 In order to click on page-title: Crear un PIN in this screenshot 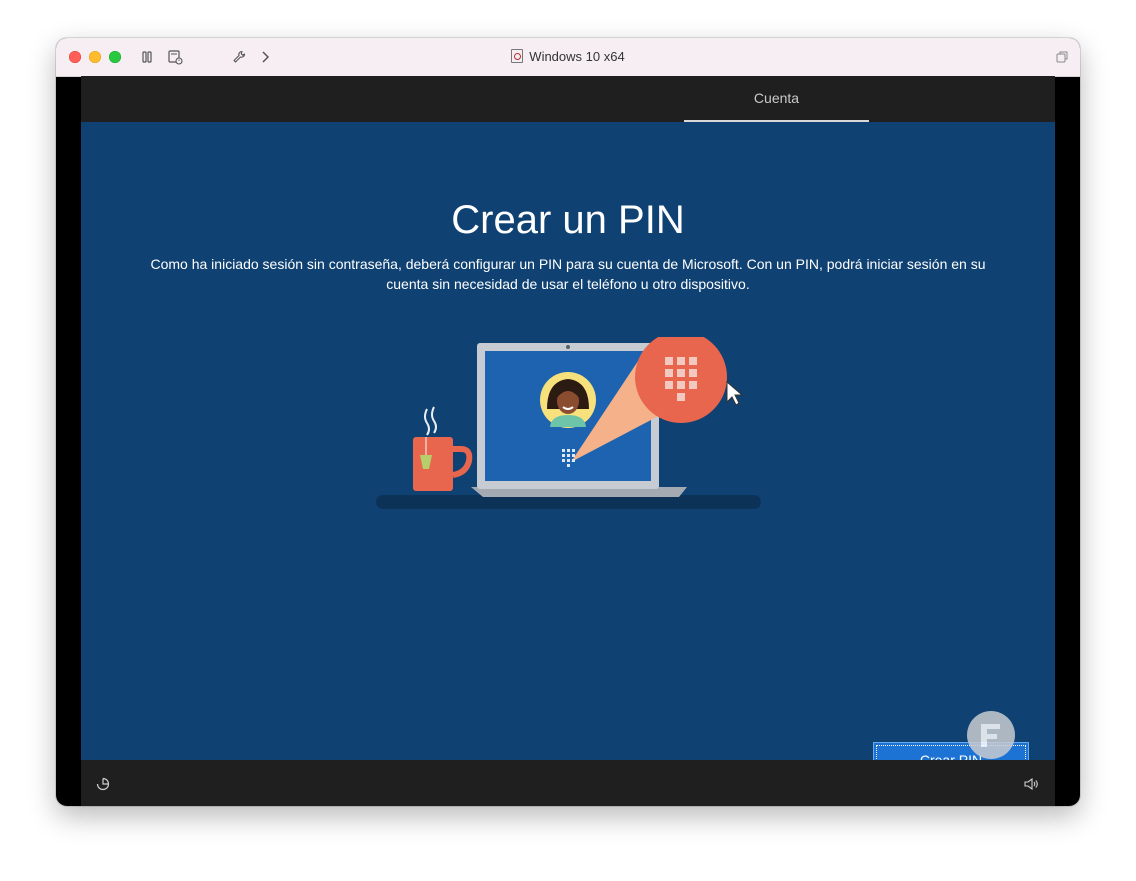, I will do `click(568, 220)`.